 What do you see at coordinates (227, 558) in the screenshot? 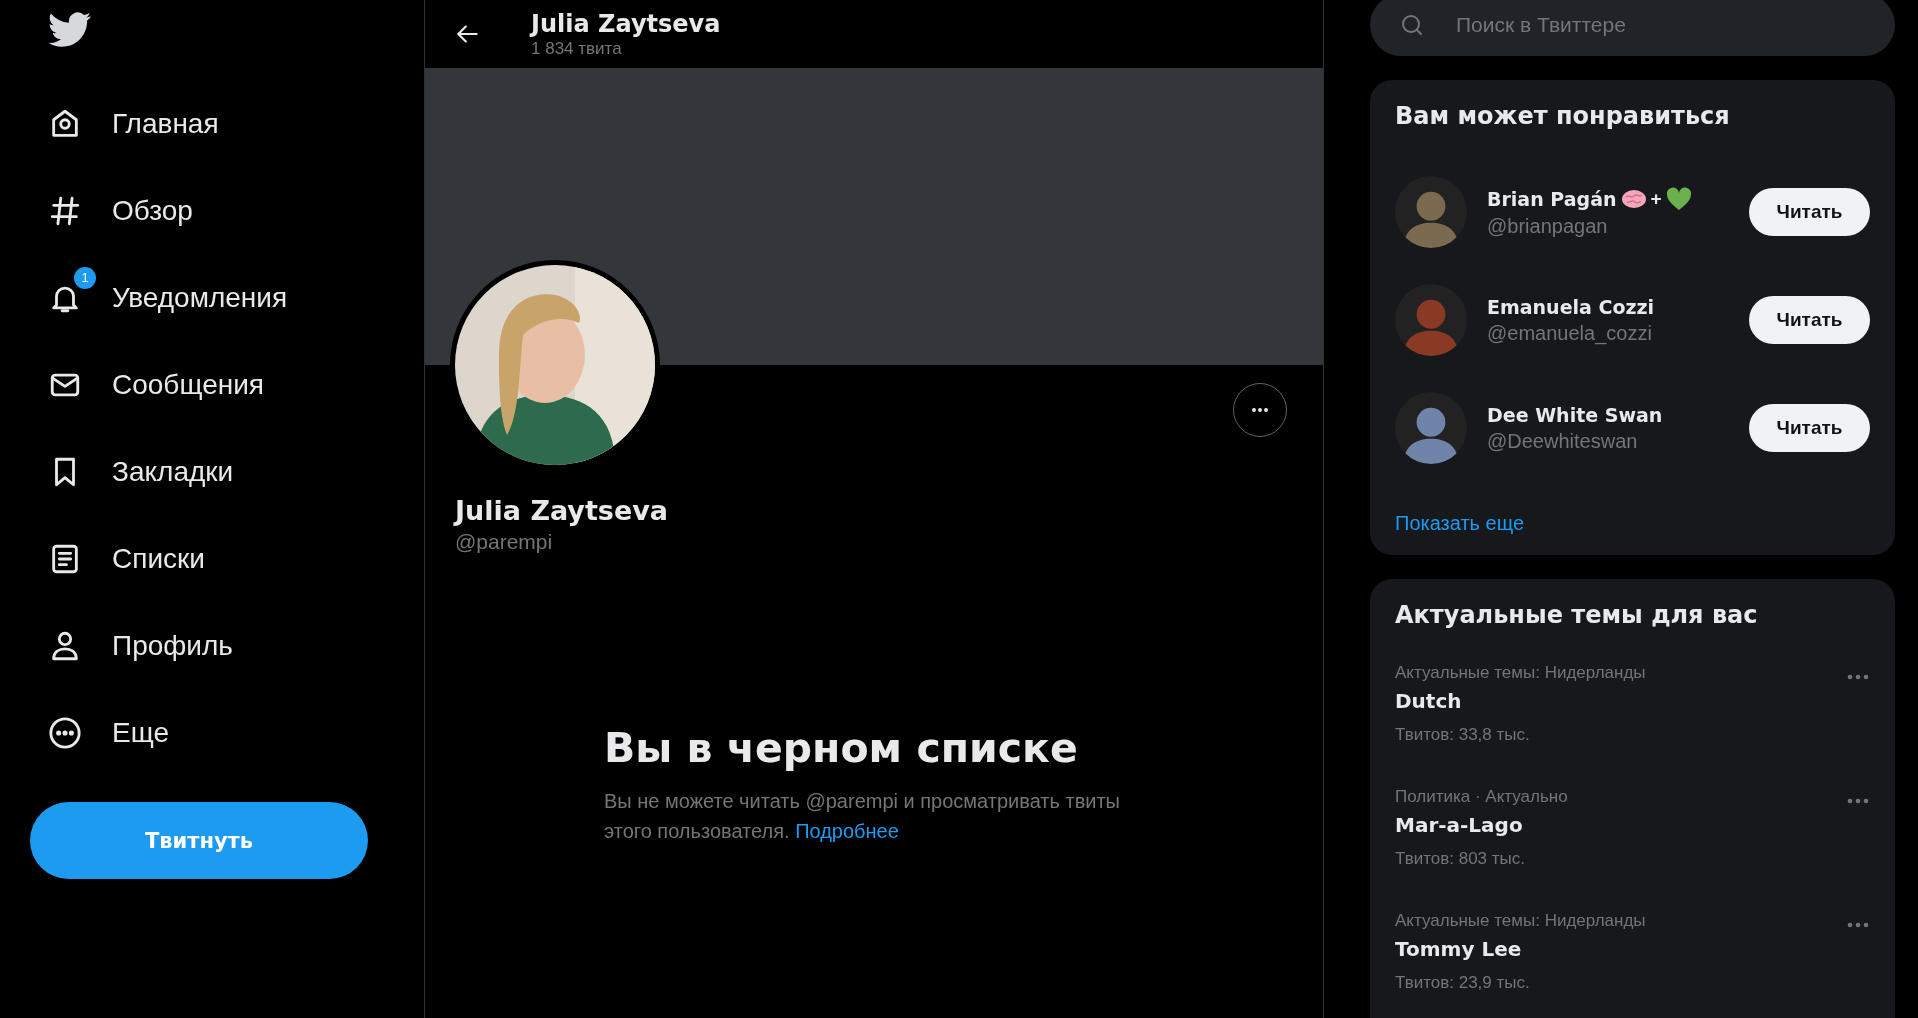
I see `nav-item: Списки` at bounding box center [227, 558].